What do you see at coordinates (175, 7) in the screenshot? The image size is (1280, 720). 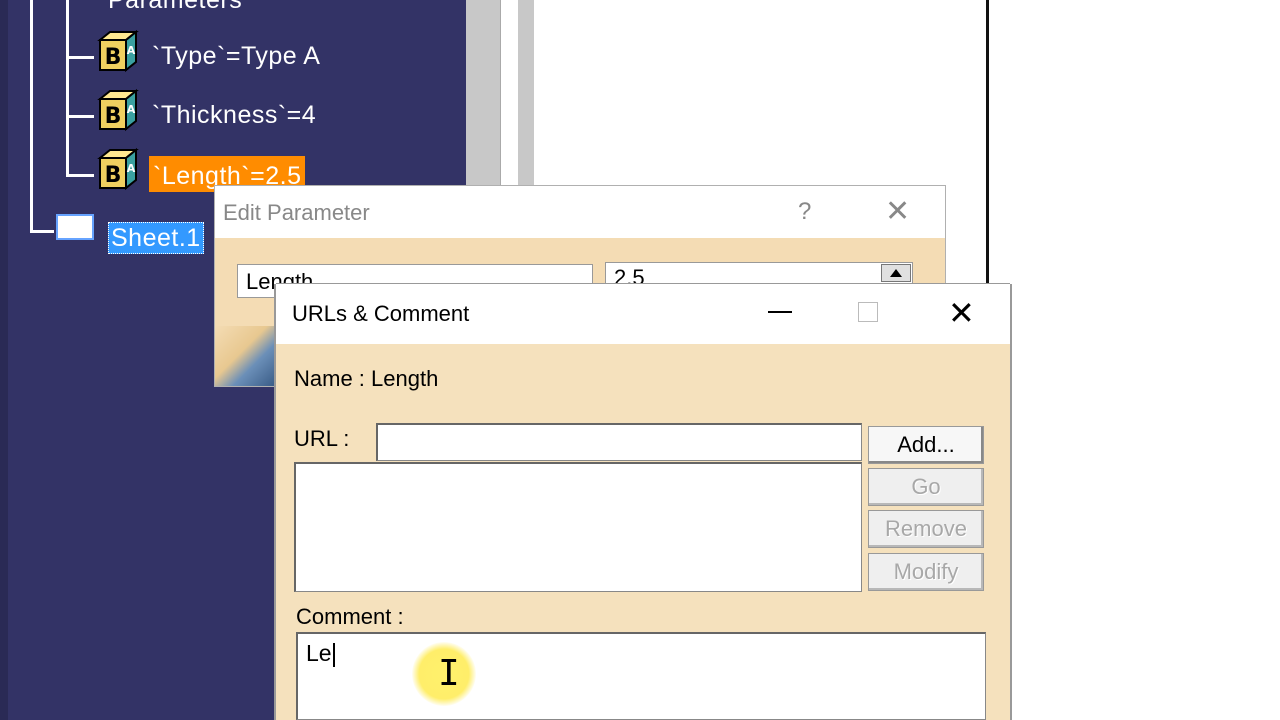 I see `tree-item-label: Parameters` at bounding box center [175, 7].